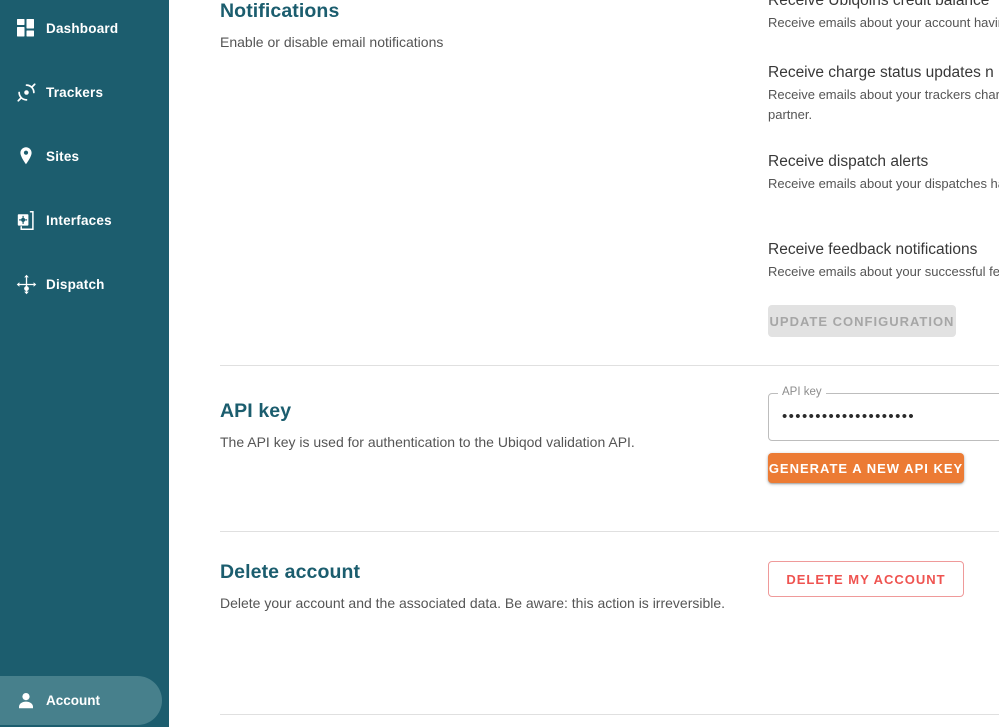  What do you see at coordinates (802, 393) in the screenshot?
I see `api-key-field-label: API key` at bounding box center [802, 393].